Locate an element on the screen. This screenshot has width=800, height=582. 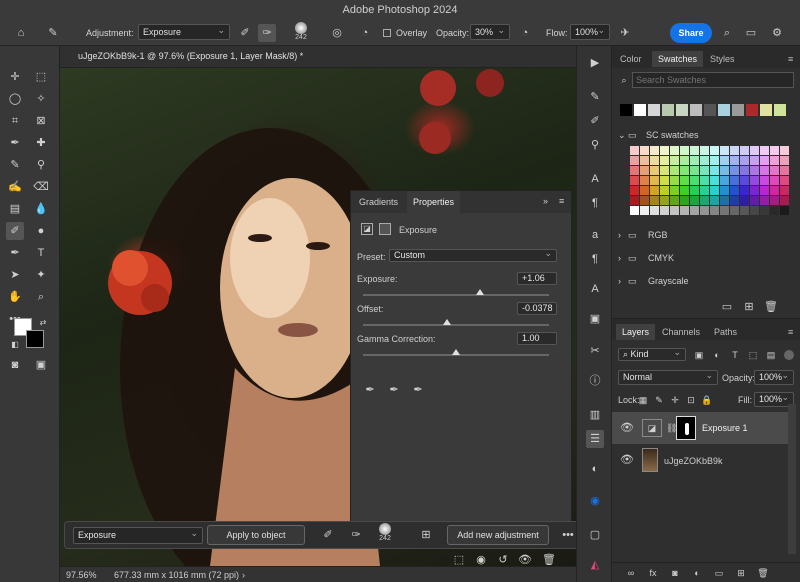
frame-tool-icon: ⊠ is located at coordinates (41, 121).